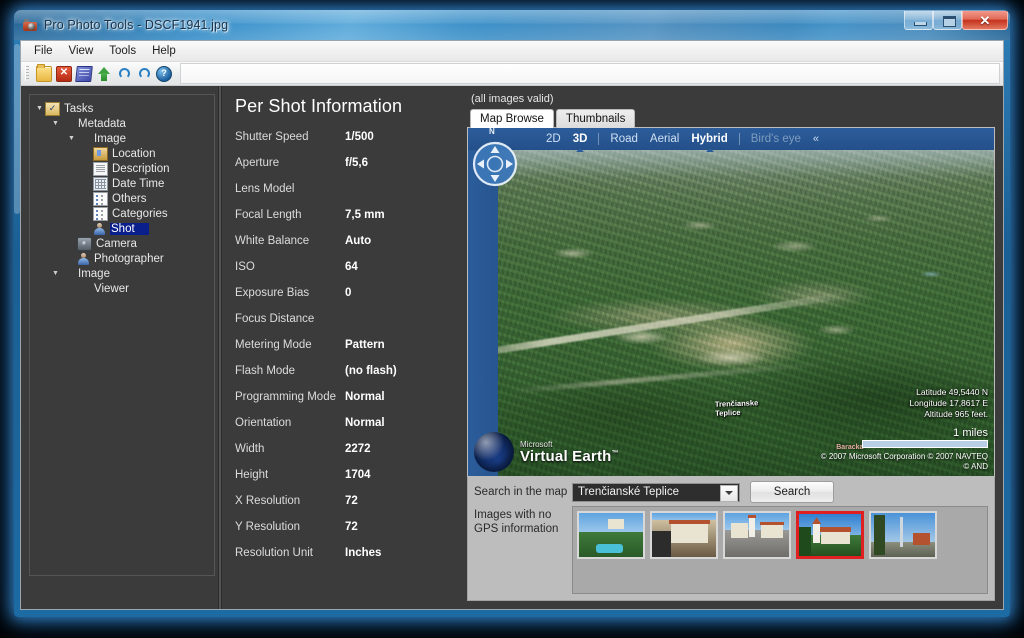  I want to click on metadata-value: f/5,6, so click(357, 163).